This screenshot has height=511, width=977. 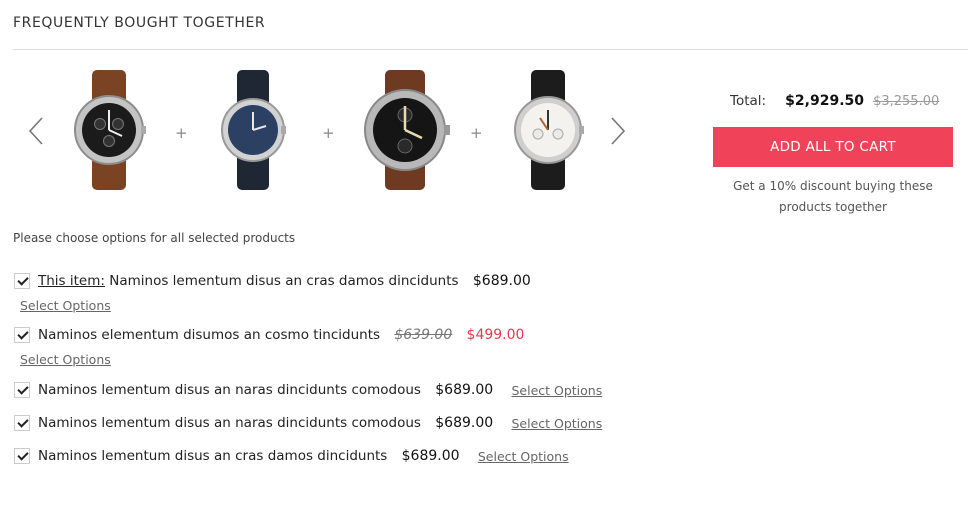 I want to click on carousel-prev-button, so click(x=36, y=131).